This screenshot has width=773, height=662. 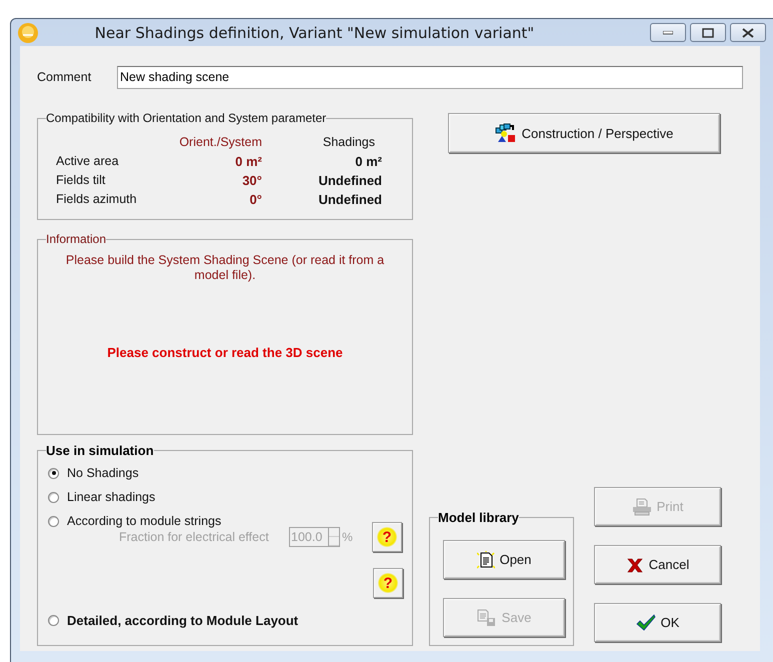 What do you see at coordinates (81, 180) in the screenshot?
I see `row-label: Fields tilt` at bounding box center [81, 180].